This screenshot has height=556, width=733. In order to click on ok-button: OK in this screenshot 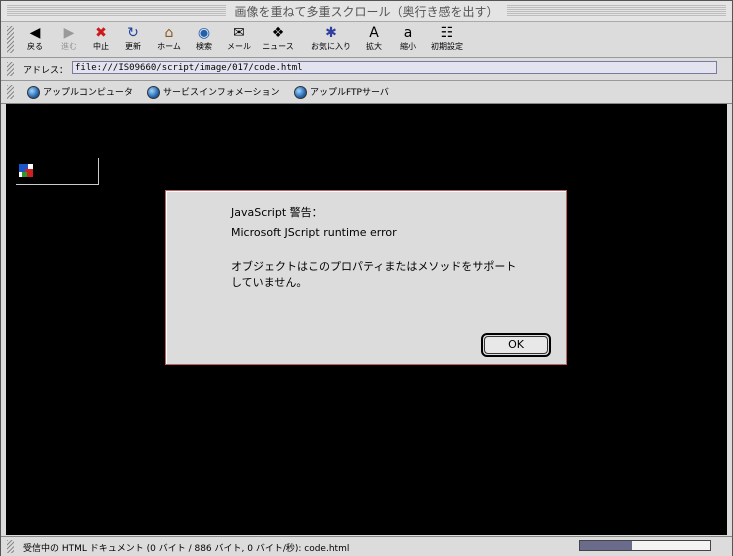, I will do `click(516, 345)`.